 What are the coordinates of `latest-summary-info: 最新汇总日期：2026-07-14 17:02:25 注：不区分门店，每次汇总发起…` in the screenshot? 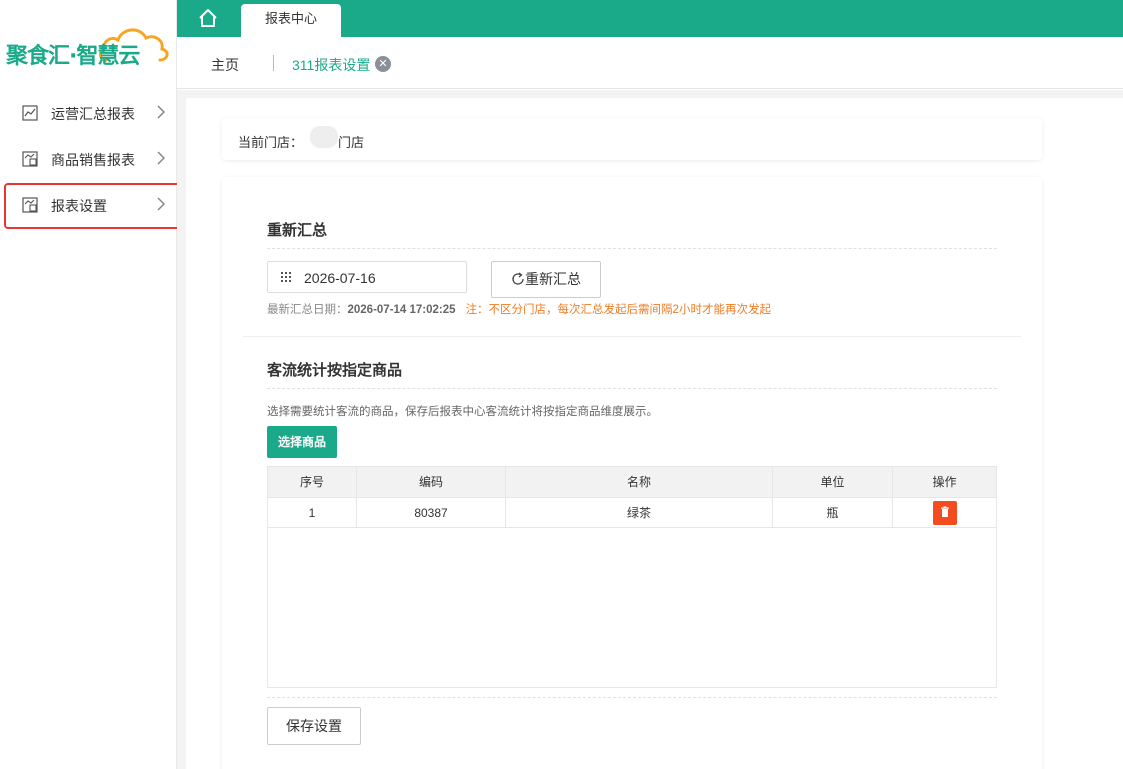 It's located at (519, 309).